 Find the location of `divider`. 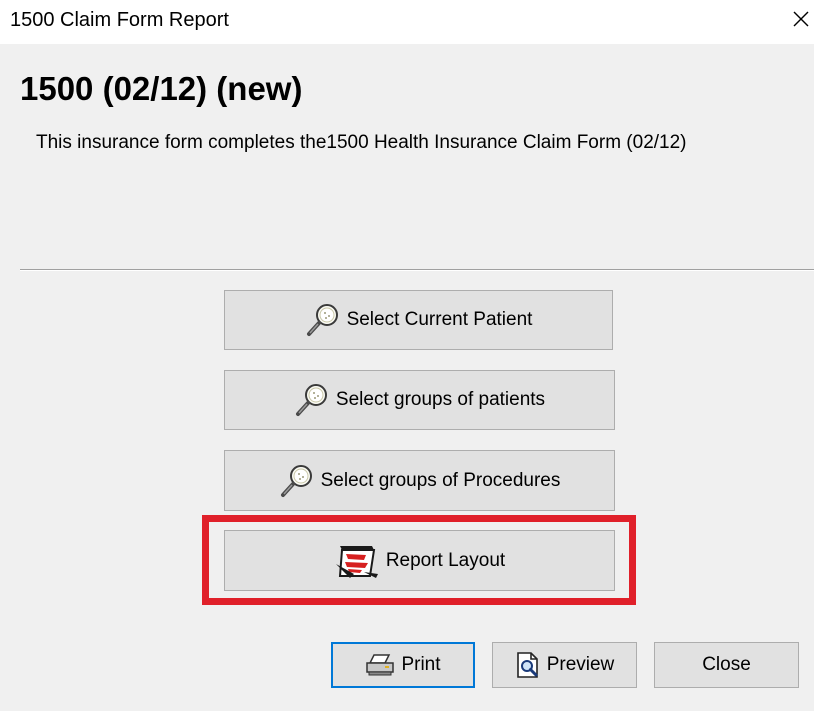

divider is located at coordinates (417, 270).